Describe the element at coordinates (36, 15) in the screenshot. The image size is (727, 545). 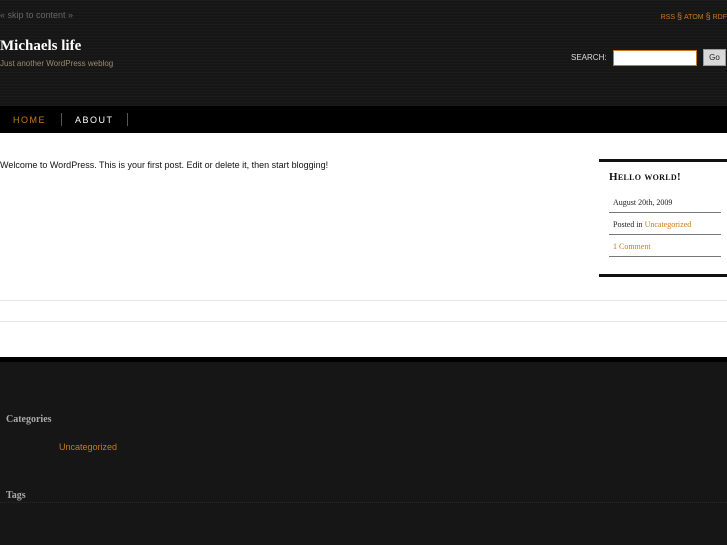
I see `skip-to-content-link: « skip to content »` at that location.